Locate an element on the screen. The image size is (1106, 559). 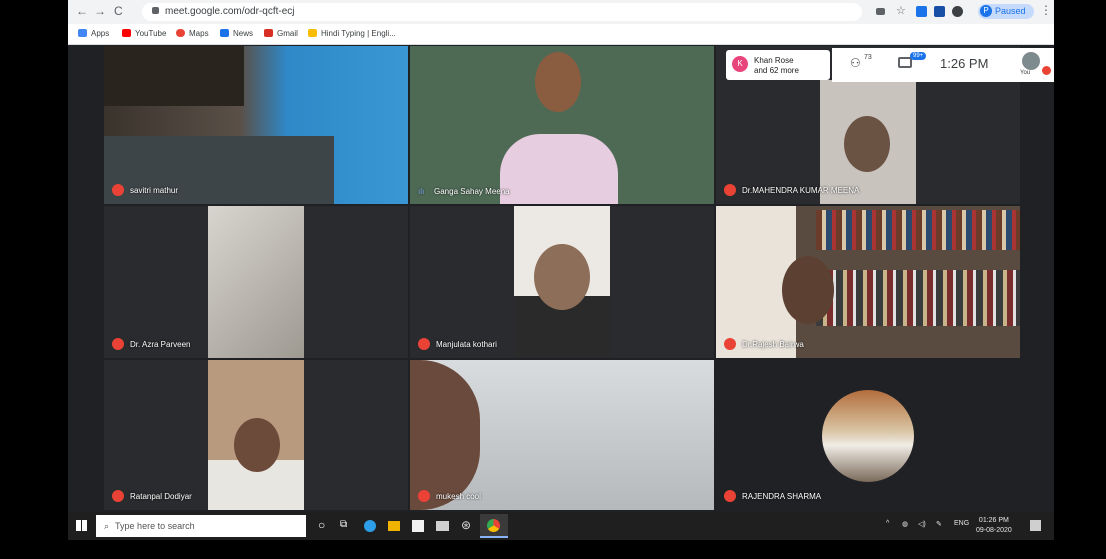
video-background is located at coordinates (174, 76).